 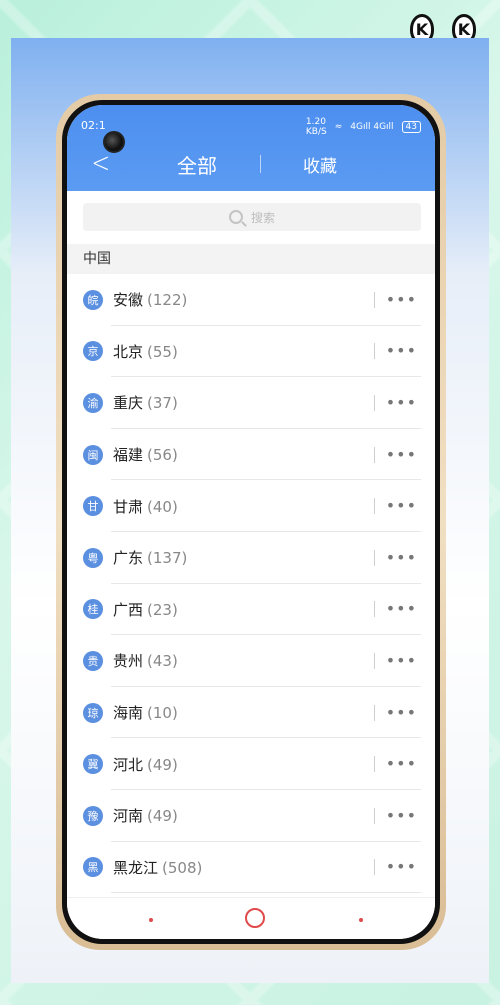 What do you see at coordinates (182, 867) in the screenshot?
I see `province-count: (508)` at bounding box center [182, 867].